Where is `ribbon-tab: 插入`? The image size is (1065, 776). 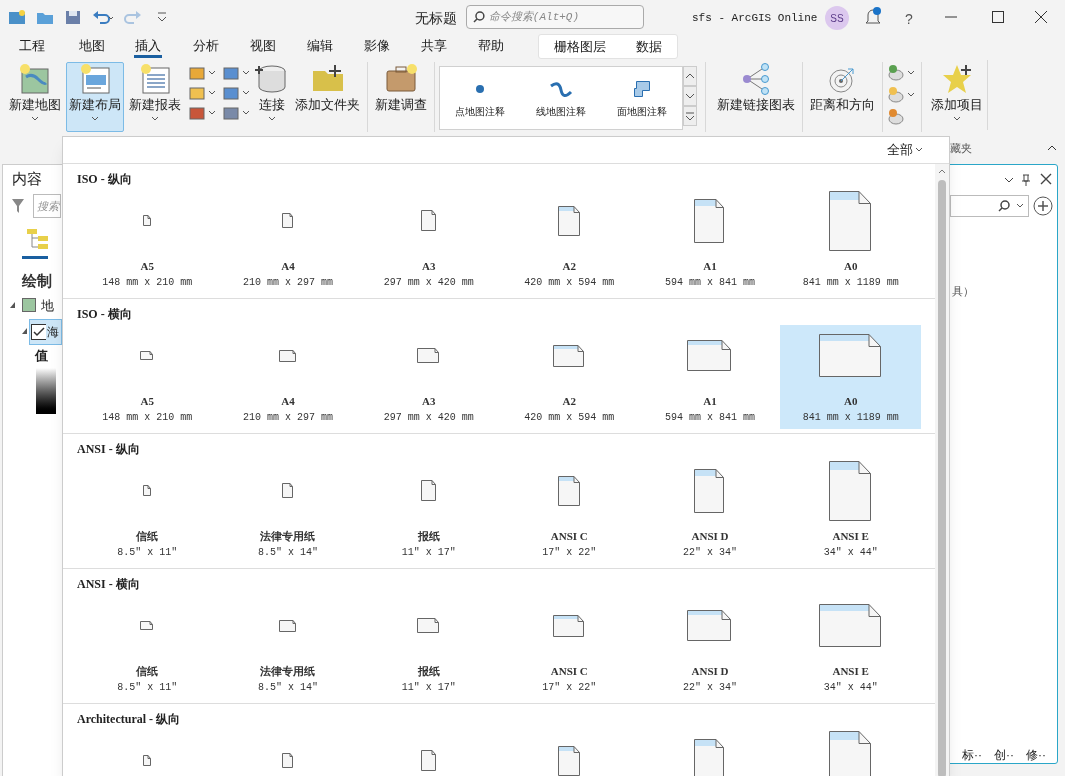 ribbon-tab: 插入 is located at coordinates (148, 47).